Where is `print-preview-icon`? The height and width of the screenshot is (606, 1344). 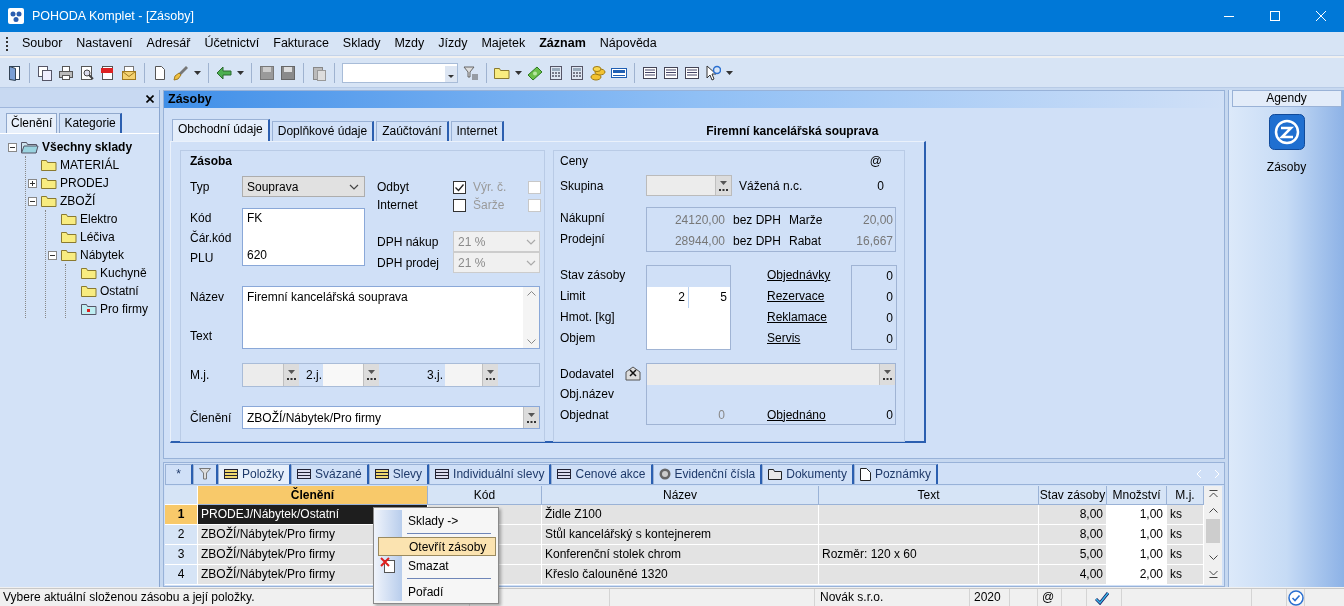 print-preview-icon is located at coordinates (87, 72).